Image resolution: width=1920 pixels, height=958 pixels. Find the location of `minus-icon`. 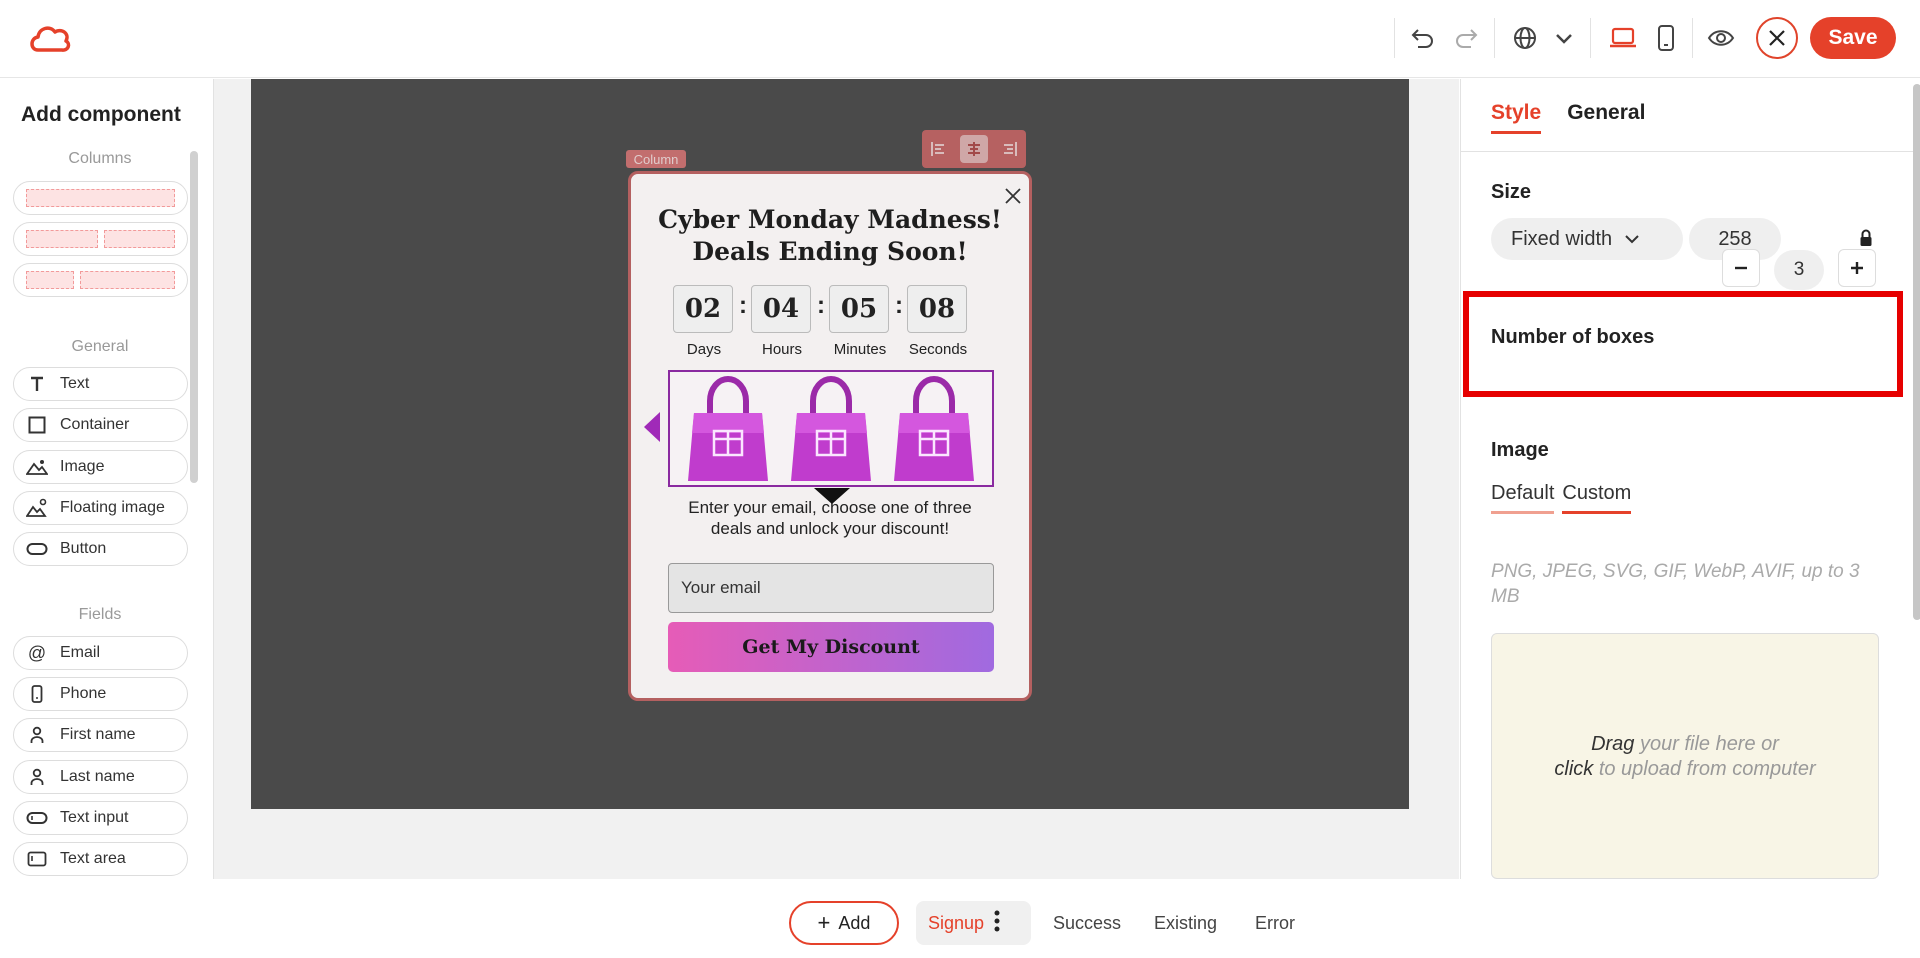

minus-icon is located at coordinates (1741, 268).